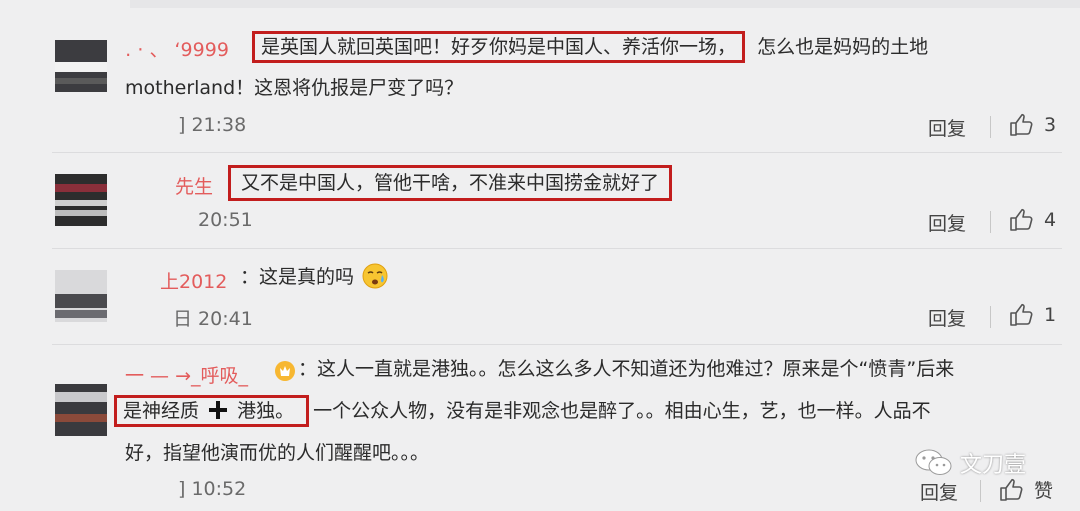 This screenshot has height=511, width=1080. What do you see at coordinates (375, 276) in the screenshot?
I see `crying-face-icon` at bounding box center [375, 276].